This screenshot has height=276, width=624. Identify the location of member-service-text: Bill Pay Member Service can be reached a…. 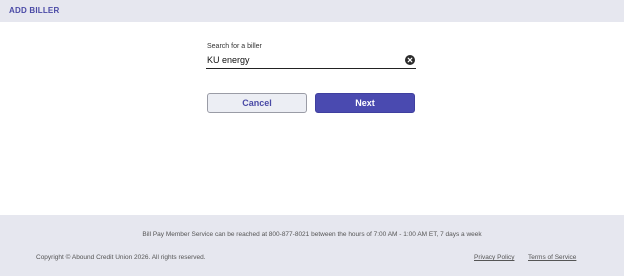
(312, 234).